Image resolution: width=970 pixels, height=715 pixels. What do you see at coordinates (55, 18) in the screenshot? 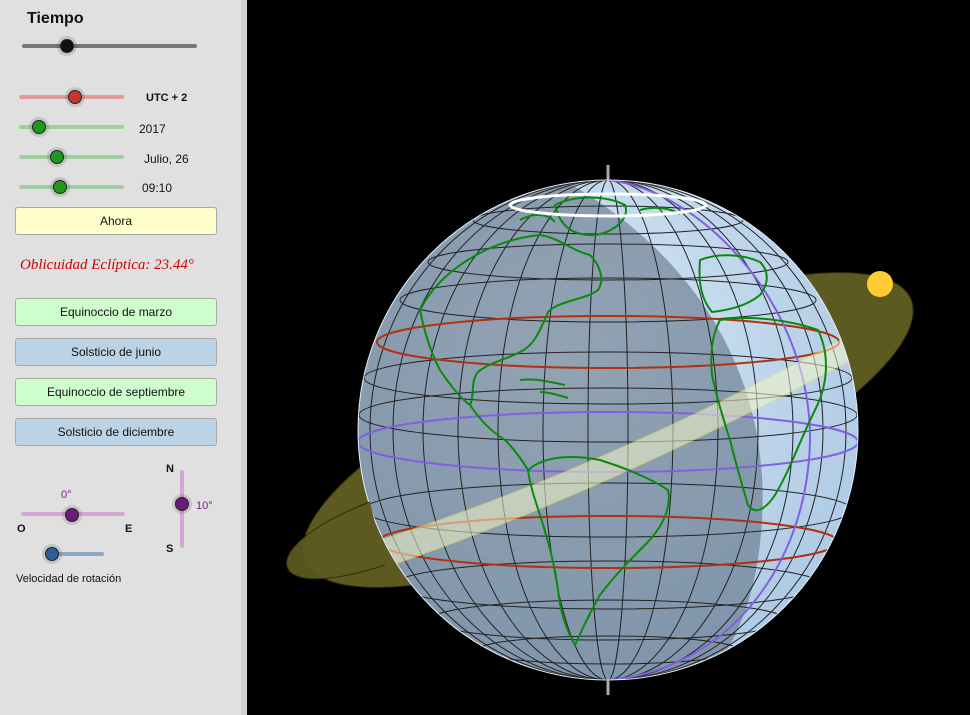
I see `time-title: Tiempo` at bounding box center [55, 18].